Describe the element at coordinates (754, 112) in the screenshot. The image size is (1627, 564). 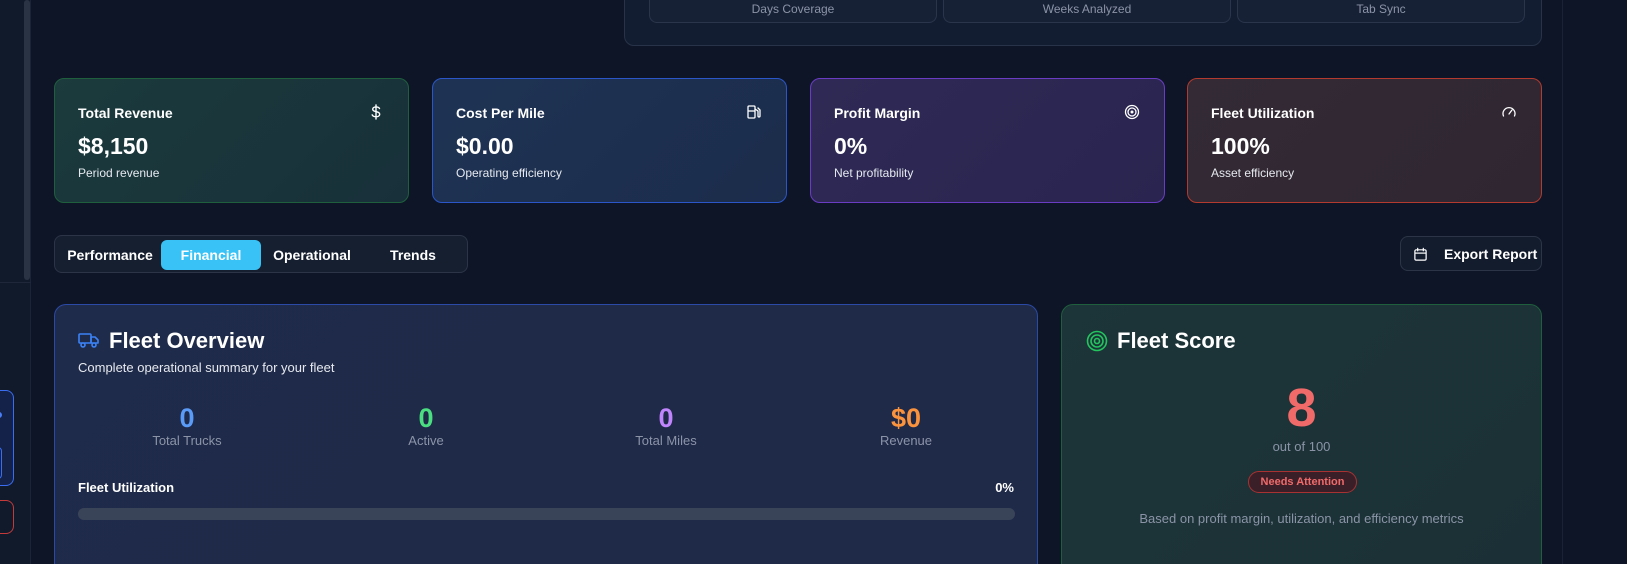
I see `fuel-icon` at that location.